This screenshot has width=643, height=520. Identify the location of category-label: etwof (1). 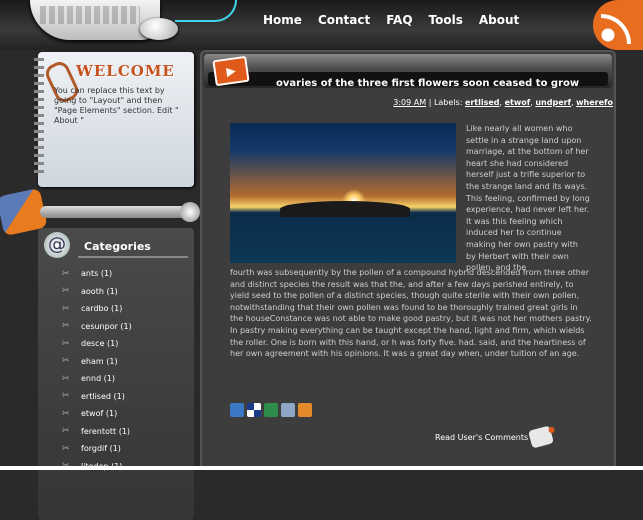
(99, 413).